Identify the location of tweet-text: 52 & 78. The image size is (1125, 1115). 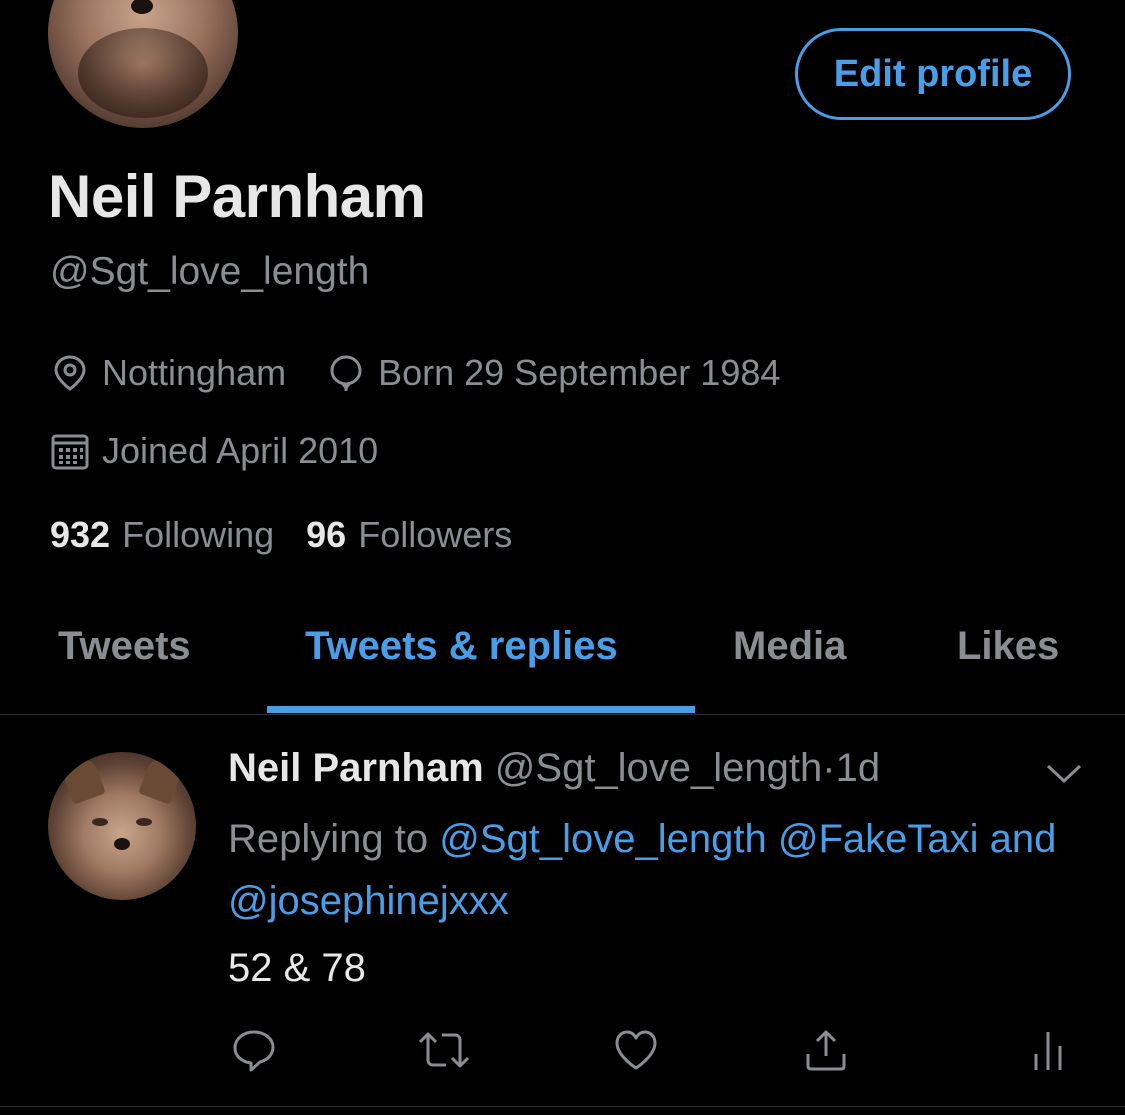
(297, 968).